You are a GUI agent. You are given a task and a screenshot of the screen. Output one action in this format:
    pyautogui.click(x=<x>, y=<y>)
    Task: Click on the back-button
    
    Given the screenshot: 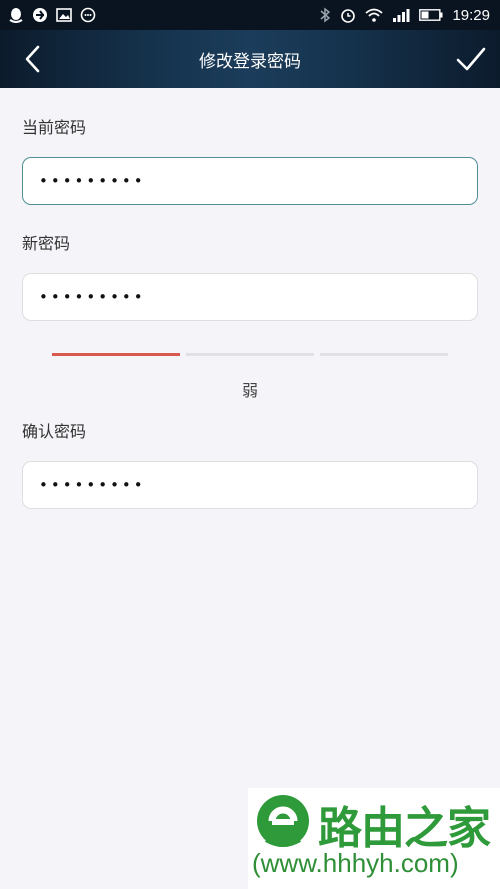 What is the action you would take?
    pyautogui.click(x=33, y=59)
    